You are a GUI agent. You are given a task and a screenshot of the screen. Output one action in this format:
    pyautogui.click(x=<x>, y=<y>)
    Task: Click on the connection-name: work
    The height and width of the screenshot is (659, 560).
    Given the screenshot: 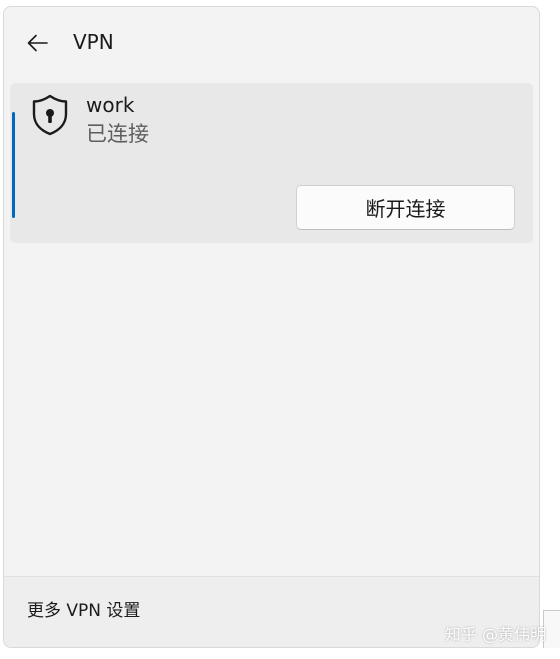 What is the action you would take?
    pyautogui.click(x=110, y=105)
    